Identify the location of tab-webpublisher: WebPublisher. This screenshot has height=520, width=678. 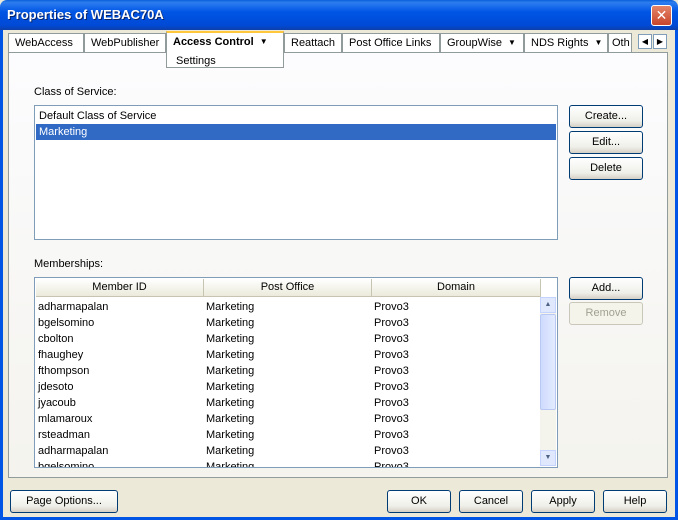
(125, 43).